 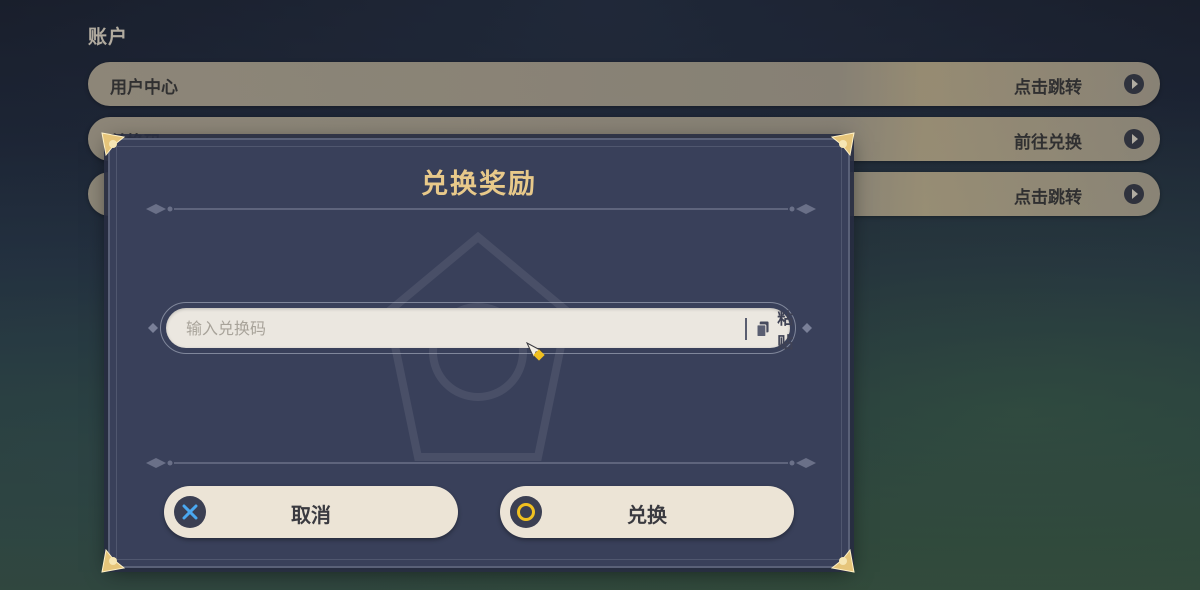 I want to click on cursor-icon, so click(x=535, y=351).